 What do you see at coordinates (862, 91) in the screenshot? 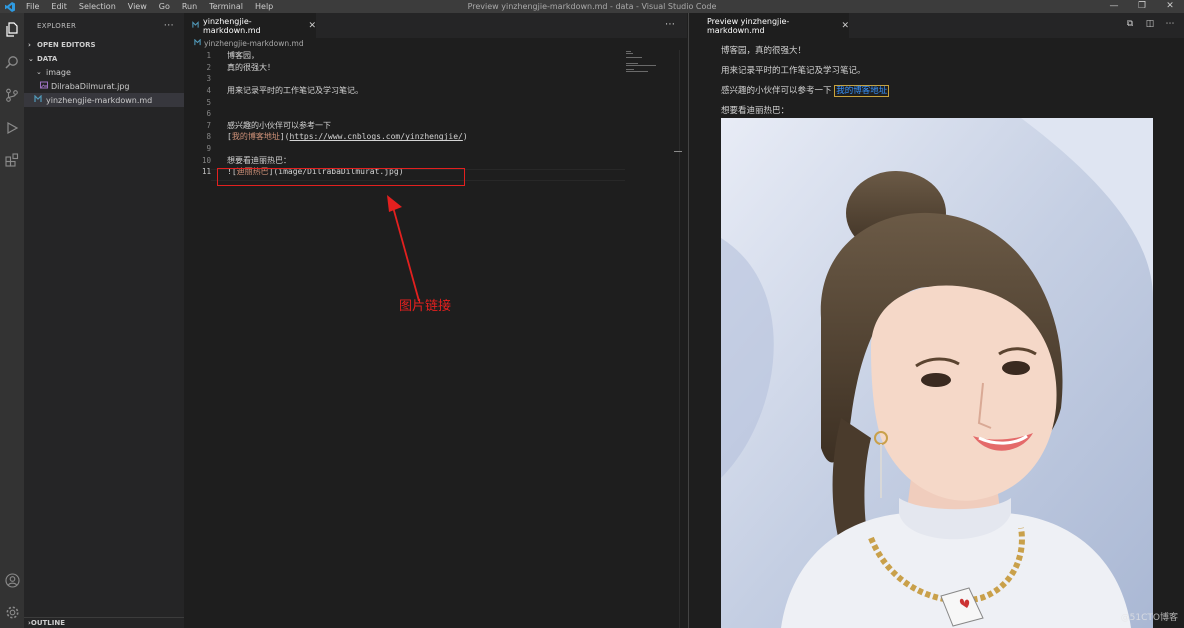
I see `preview-blog-link: 我的博客地址` at bounding box center [862, 91].